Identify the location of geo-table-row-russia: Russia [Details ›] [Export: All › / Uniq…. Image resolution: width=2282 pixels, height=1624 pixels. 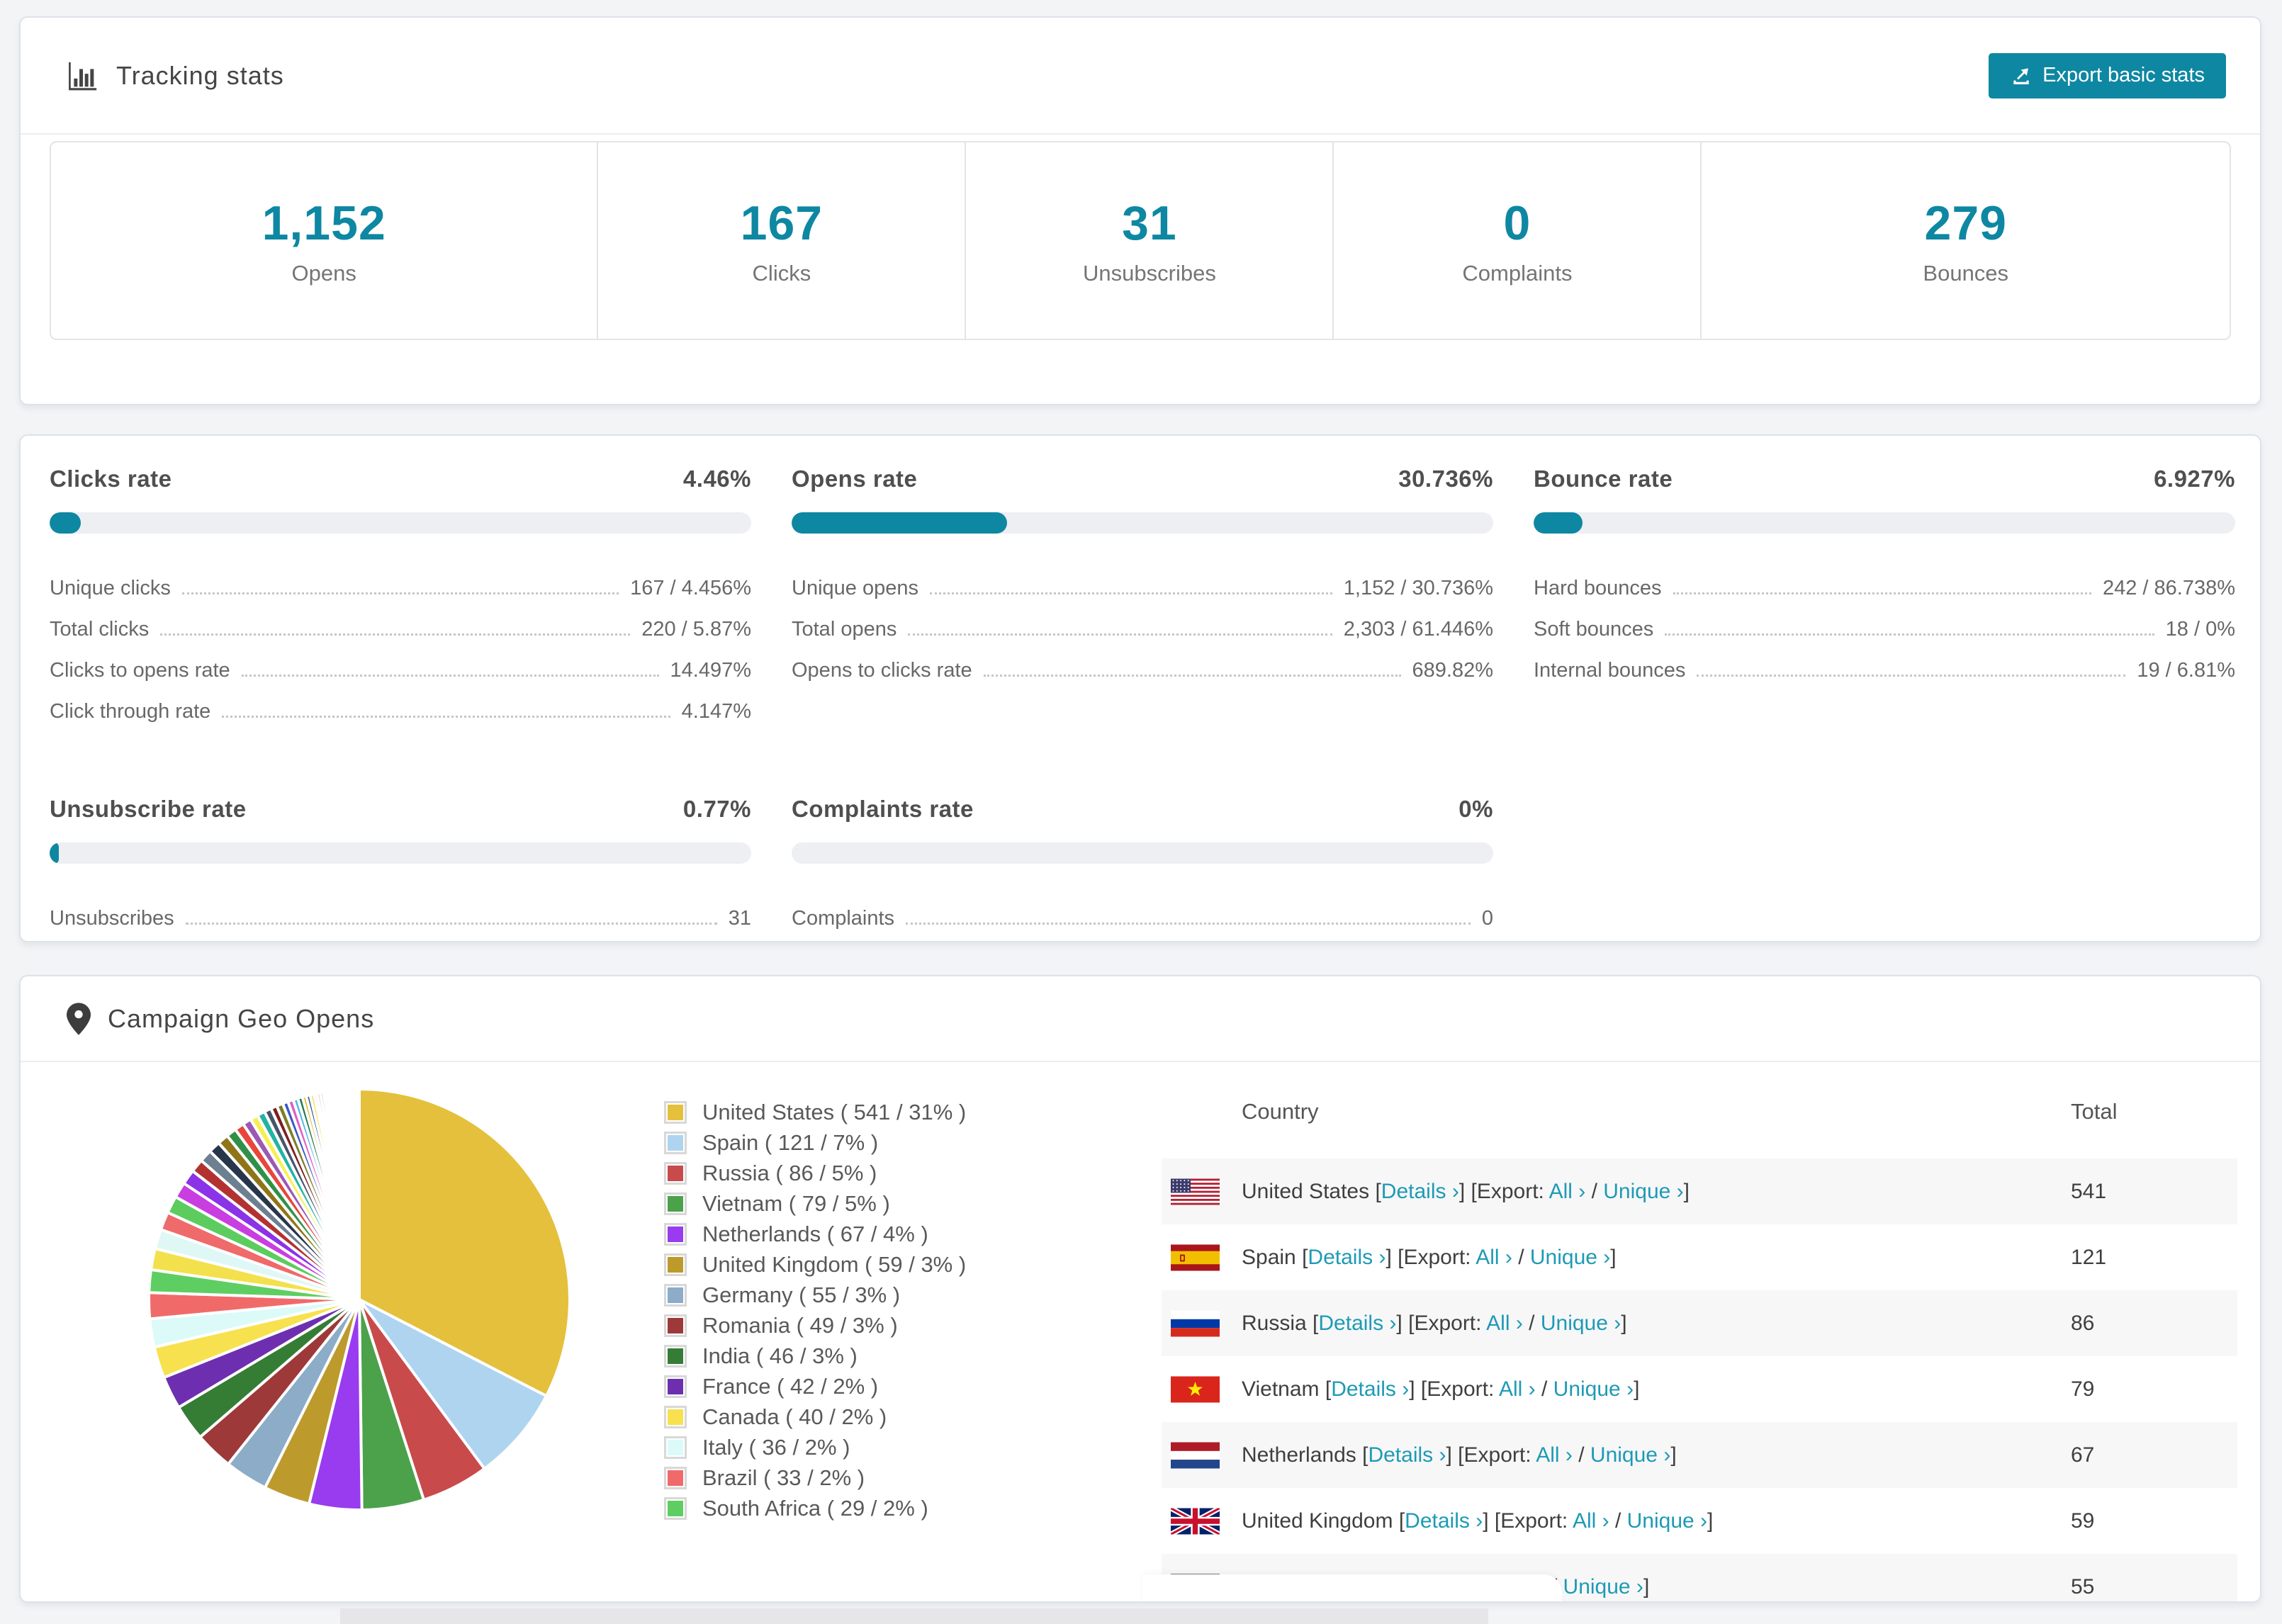
(1699, 1323).